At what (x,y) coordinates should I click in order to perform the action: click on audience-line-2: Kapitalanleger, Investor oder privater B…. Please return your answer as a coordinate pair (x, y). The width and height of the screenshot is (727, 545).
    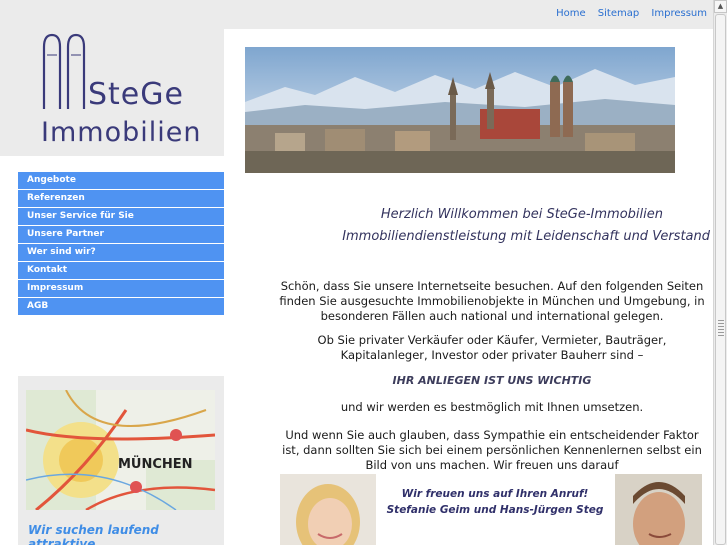
    Looking at the image, I should click on (492, 355).